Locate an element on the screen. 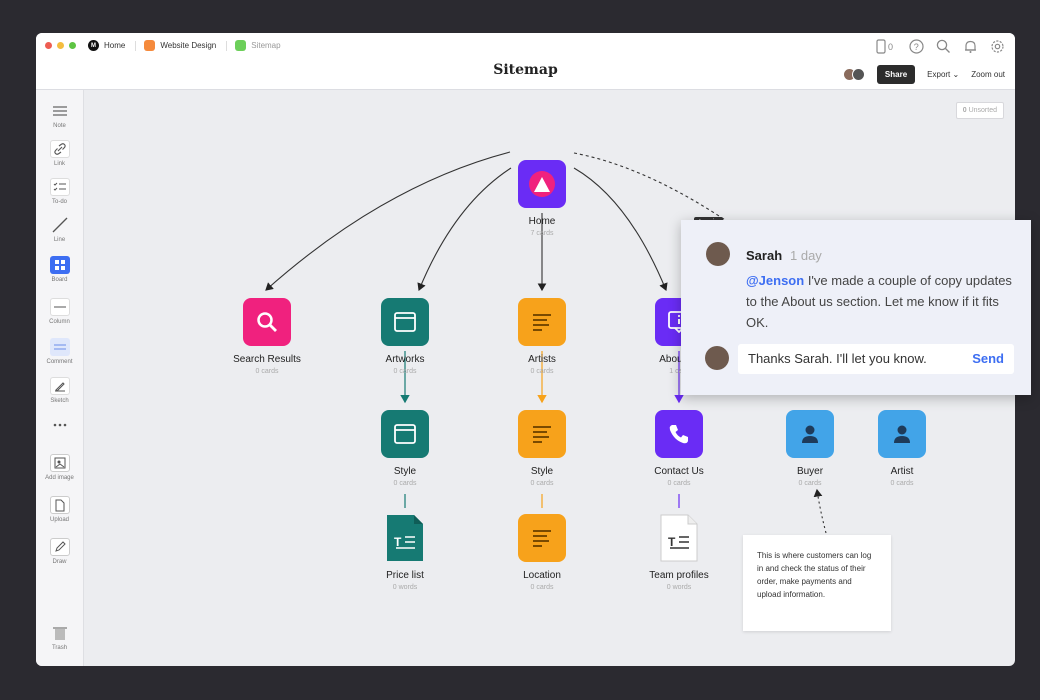 The height and width of the screenshot is (700, 1040). tool-line: Line is located at coordinates (59, 229).